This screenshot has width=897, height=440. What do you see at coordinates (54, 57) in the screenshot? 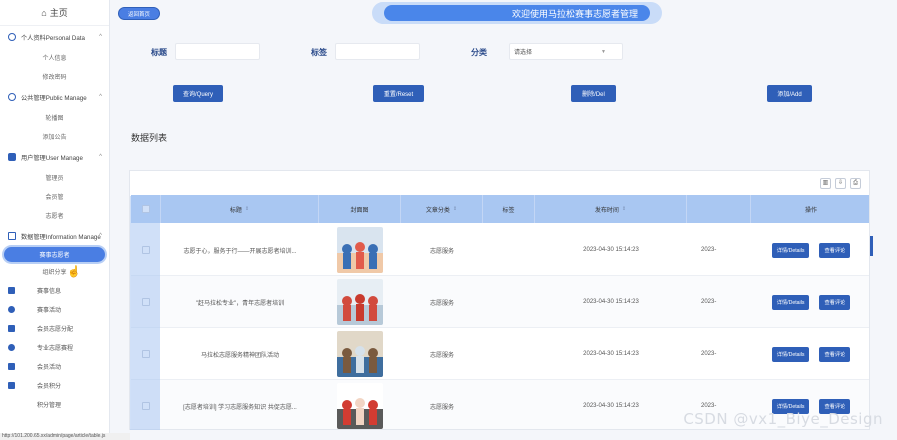
I see `sidebar-item-profile: 个人信息` at bounding box center [54, 57].